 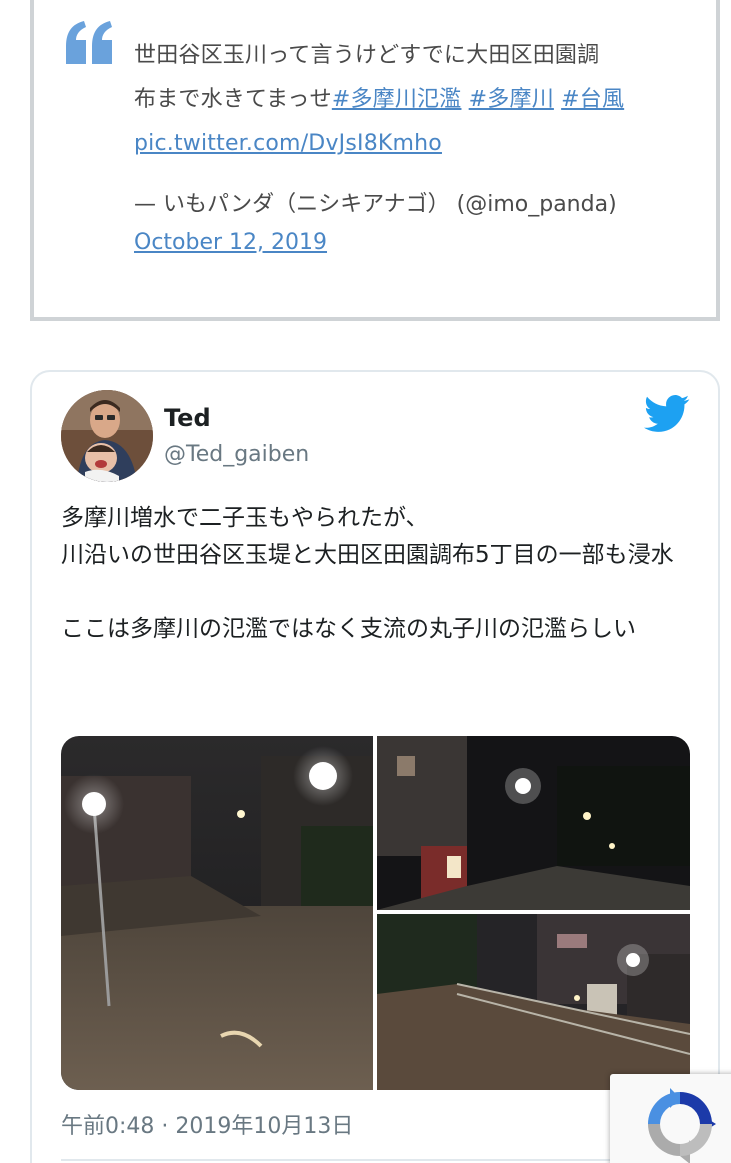 What do you see at coordinates (682, 1125) in the screenshot?
I see `recaptcha-icon` at bounding box center [682, 1125].